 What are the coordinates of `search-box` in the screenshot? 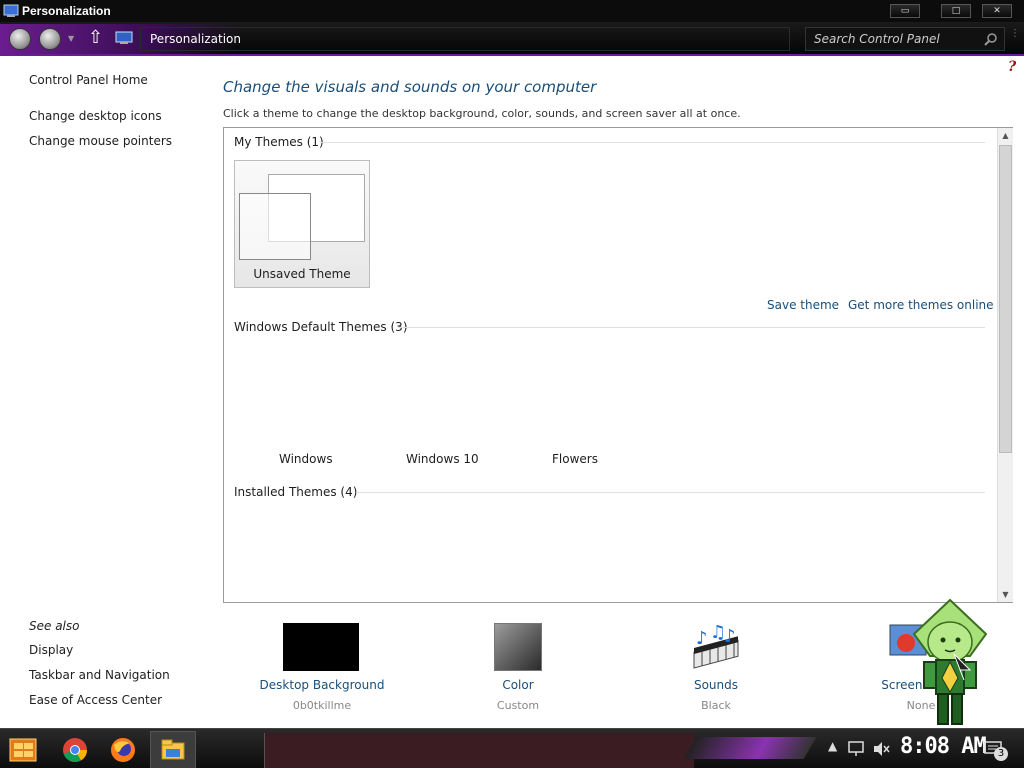 It's located at (905, 39).